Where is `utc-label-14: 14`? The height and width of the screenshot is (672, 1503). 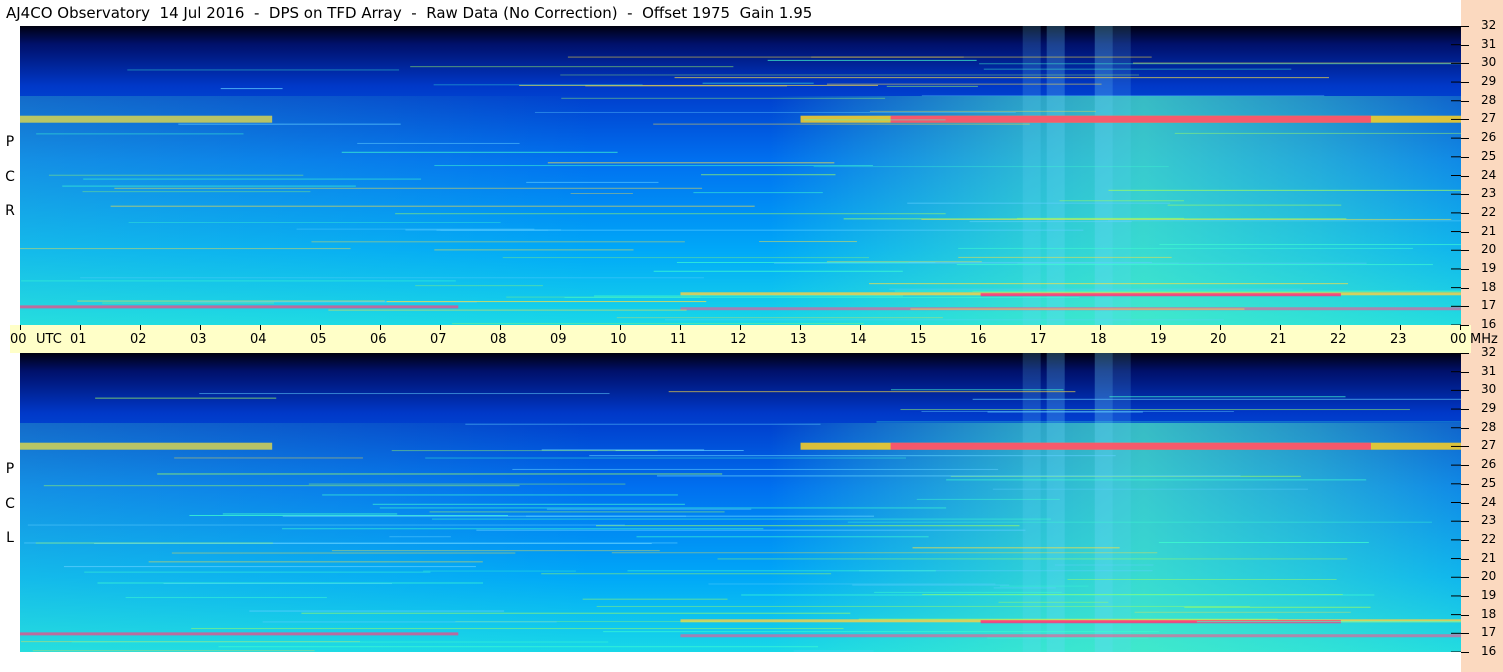
utc-label-14: 14 is located at coordinates (858, 339).